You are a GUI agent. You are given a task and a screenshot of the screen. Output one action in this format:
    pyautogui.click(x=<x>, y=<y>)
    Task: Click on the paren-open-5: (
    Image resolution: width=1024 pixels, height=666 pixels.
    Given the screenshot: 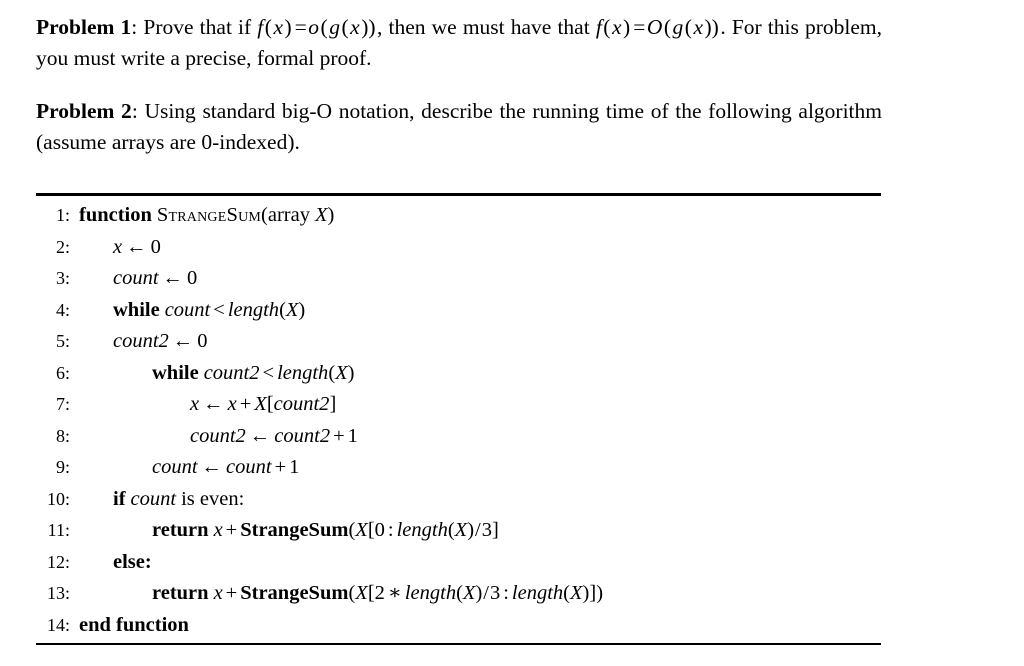 What is the action you would take?
    pyautogui.click(x=667, y=27)
    